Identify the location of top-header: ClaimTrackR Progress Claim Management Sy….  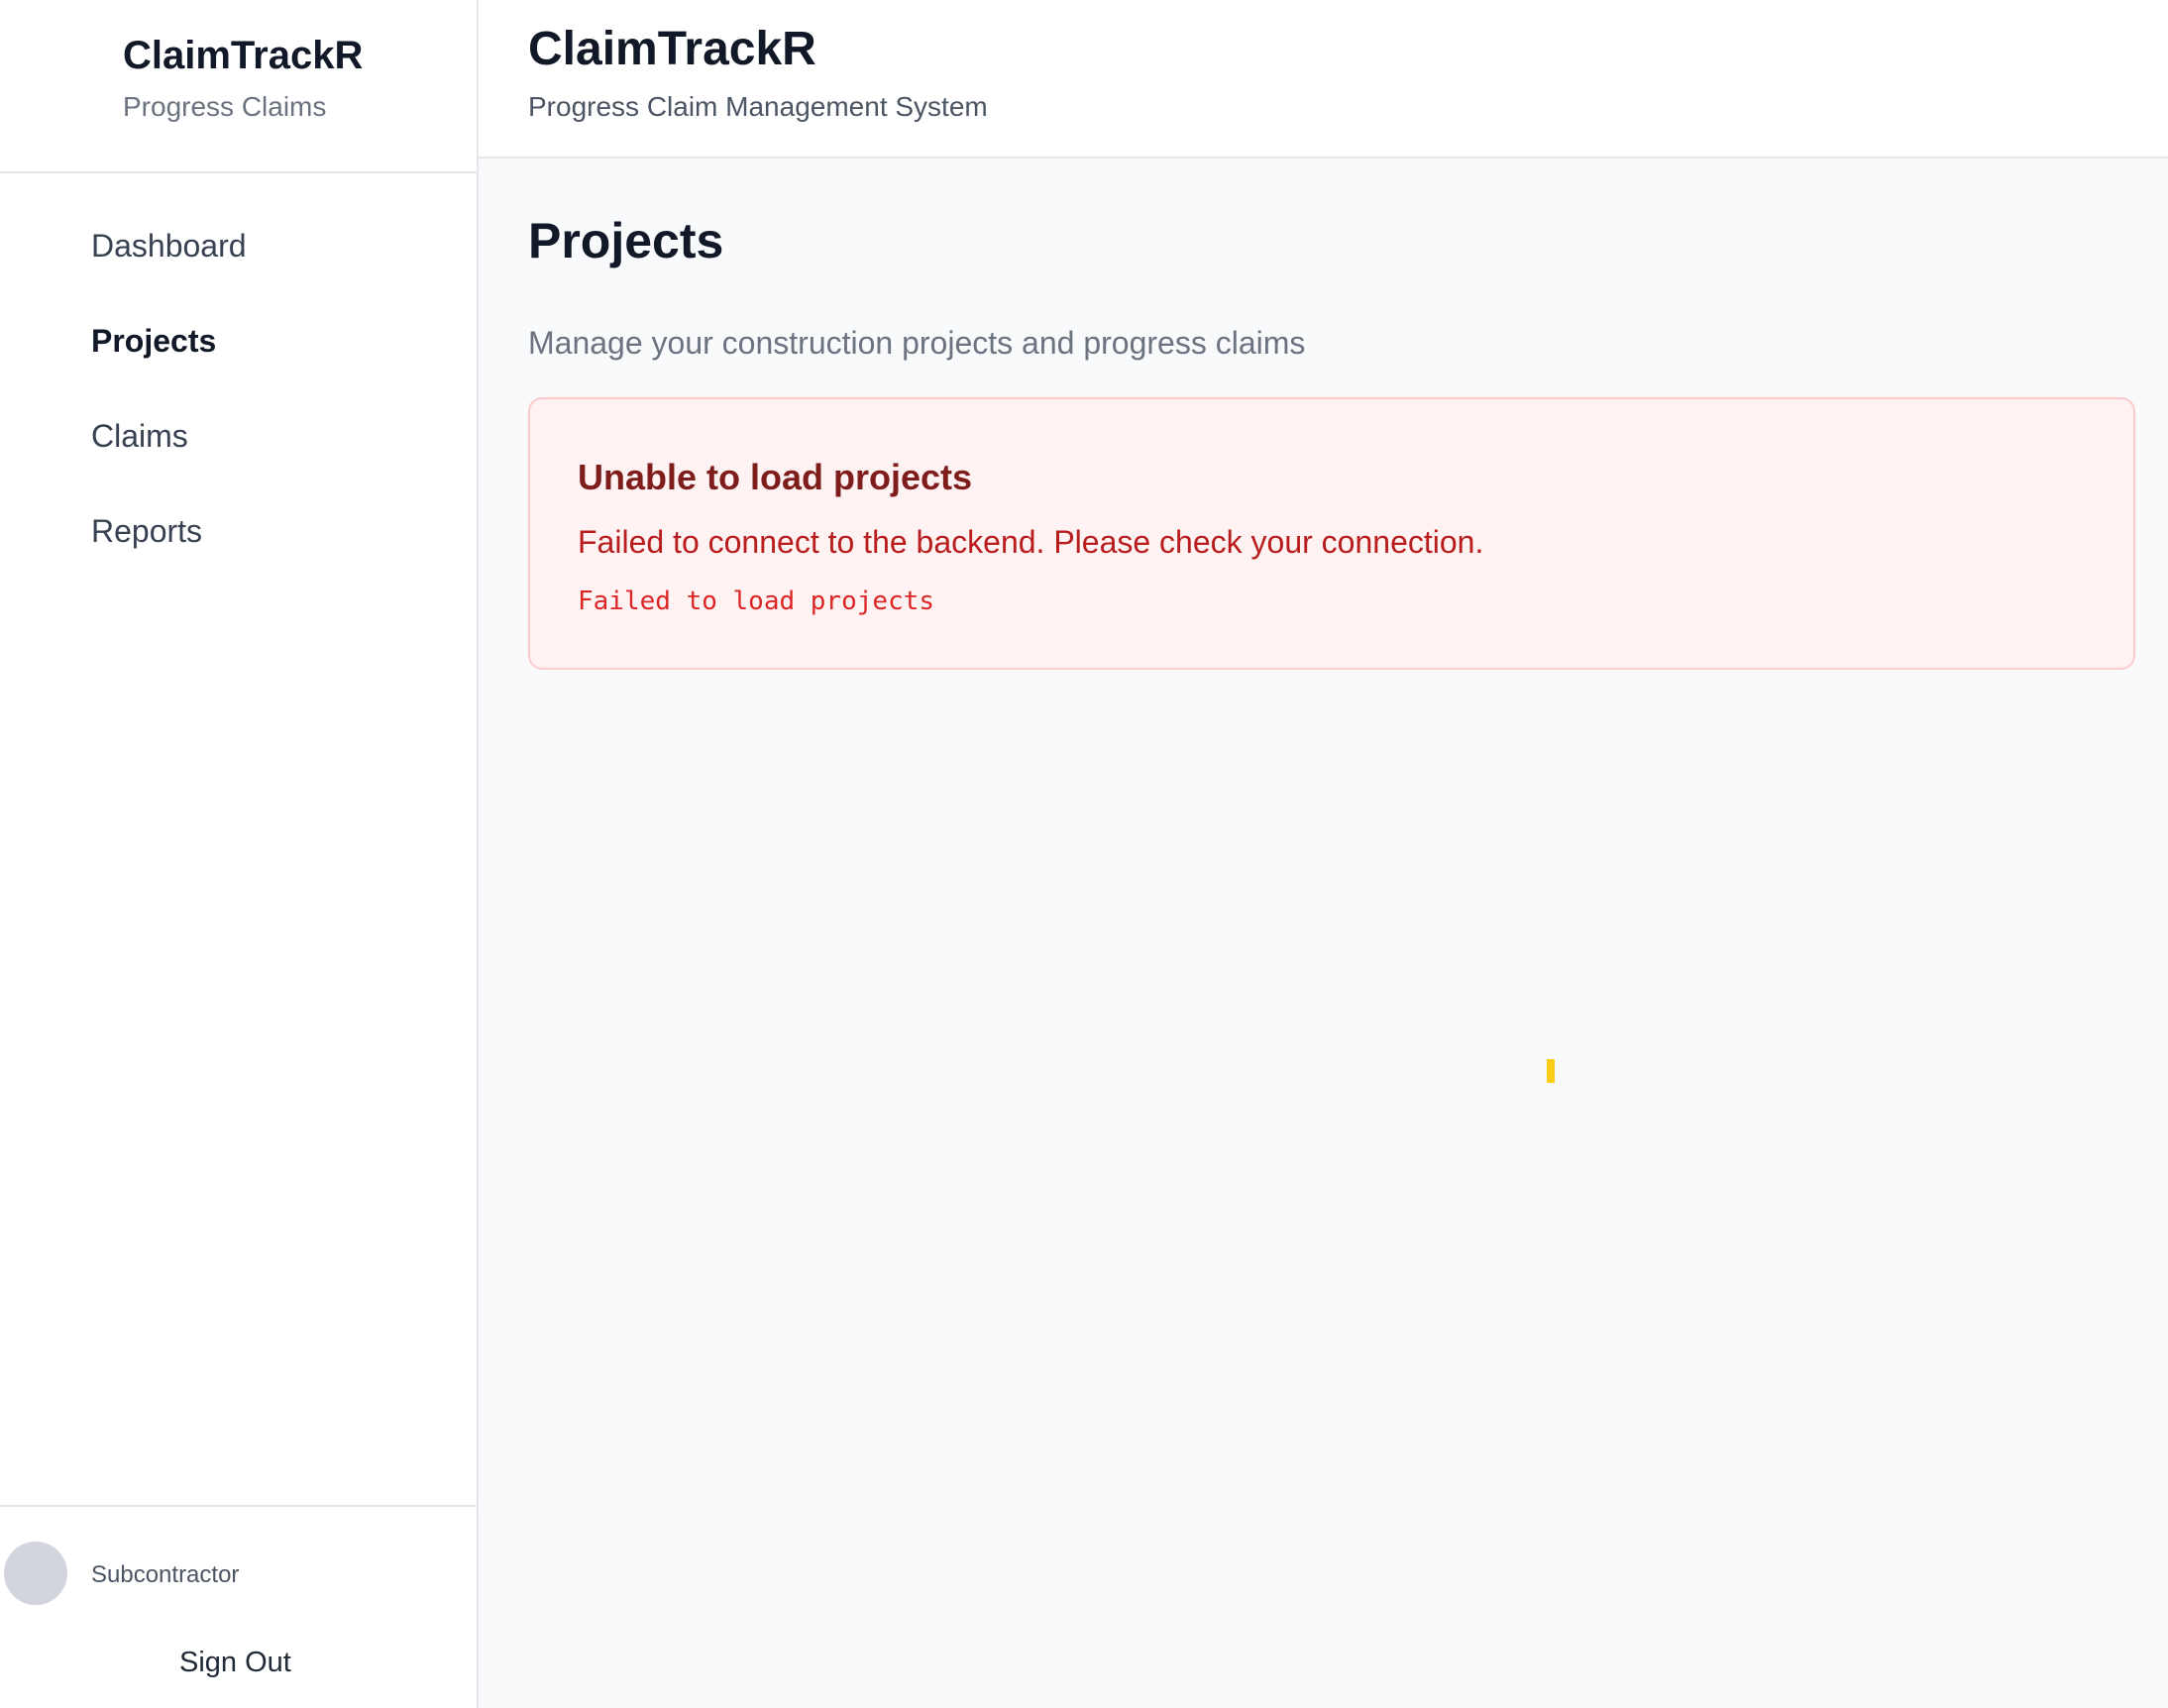
(1323, 79).